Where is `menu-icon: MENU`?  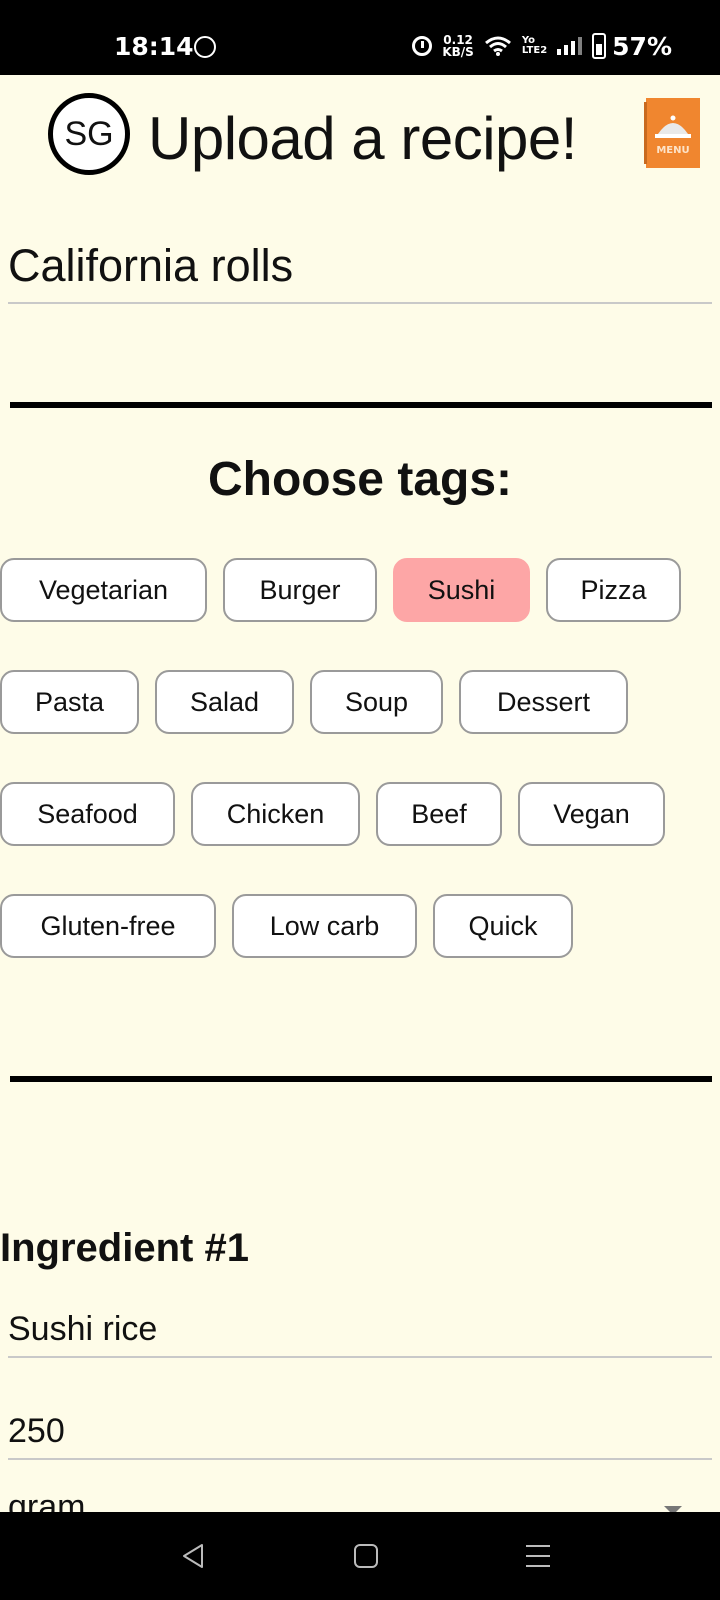
menu-icon: MENU is located at coordinates (672, 133).